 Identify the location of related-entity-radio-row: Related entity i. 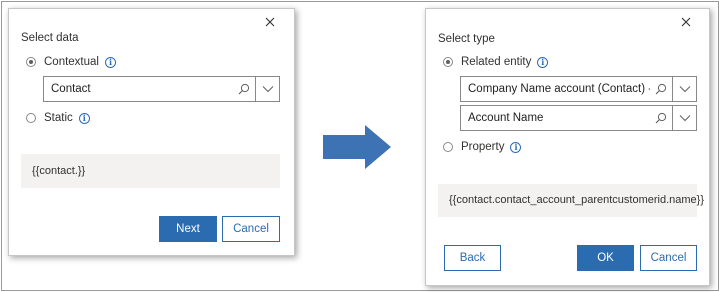
(496, 62).